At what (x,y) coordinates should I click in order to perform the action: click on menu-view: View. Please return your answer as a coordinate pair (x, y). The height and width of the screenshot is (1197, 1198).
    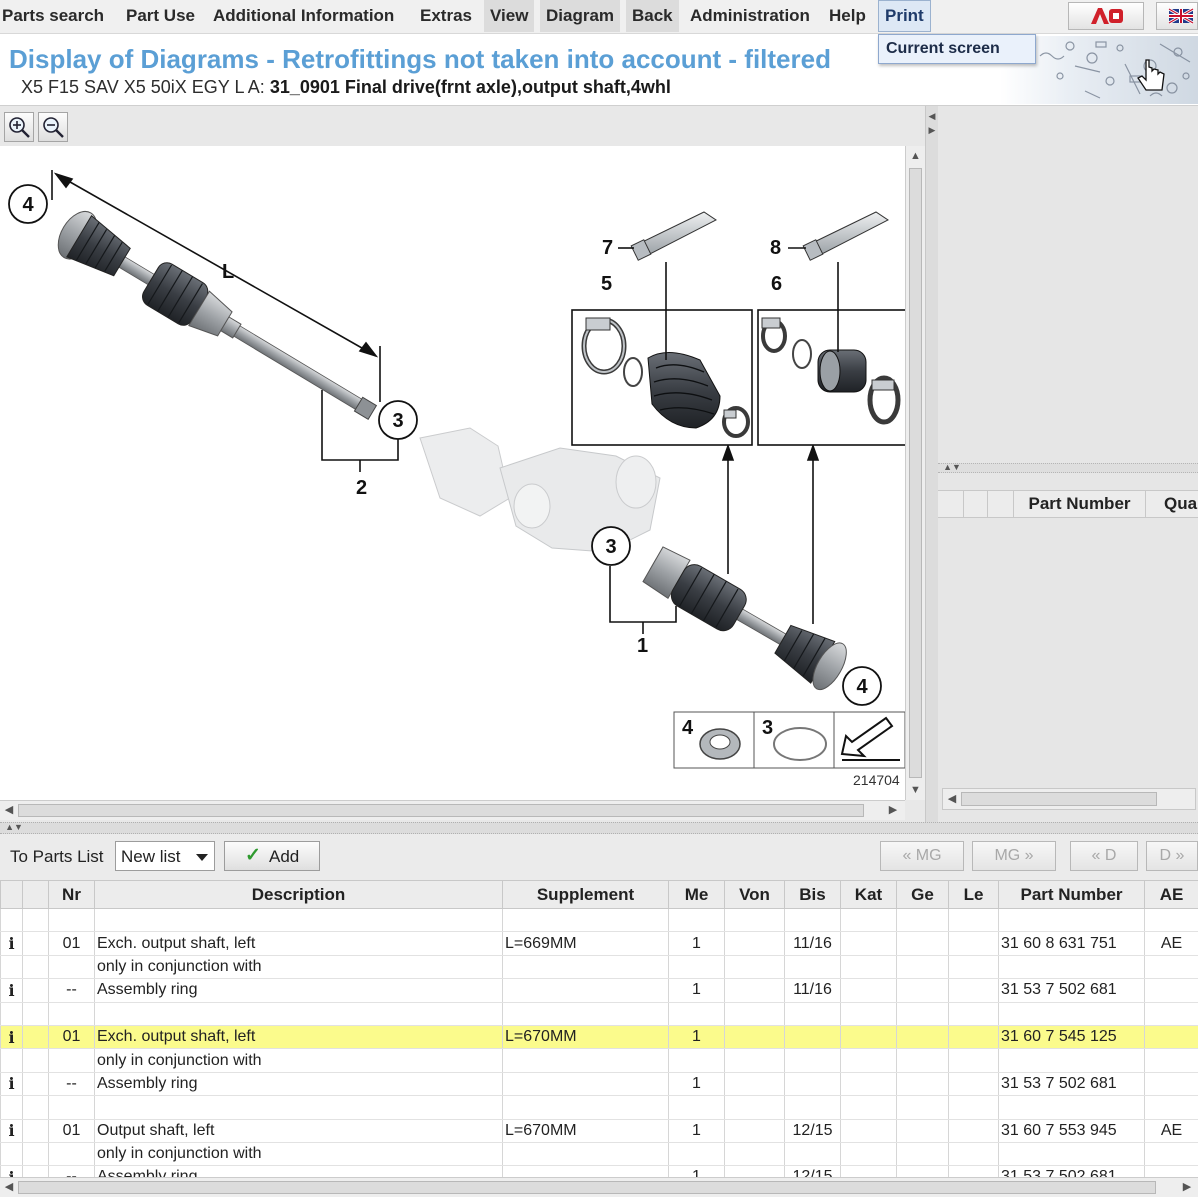
    Looking at the image, I should click on (509, 16).